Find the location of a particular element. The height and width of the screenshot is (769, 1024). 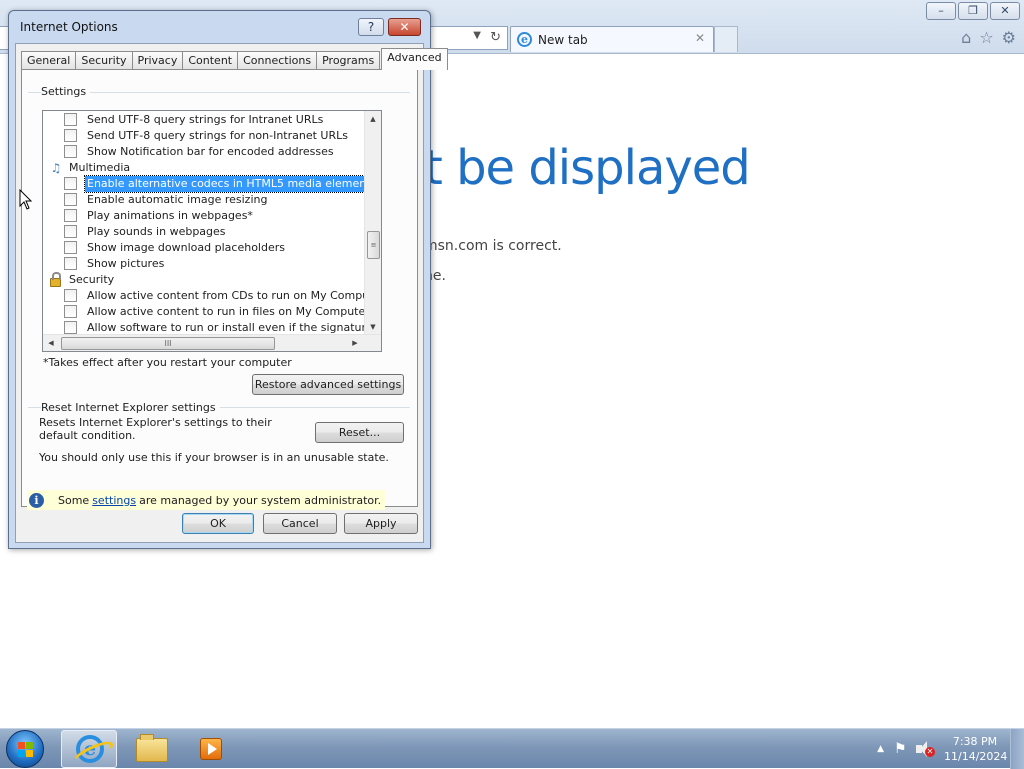

taskbar-media-player is located at coordinates (212, 749).